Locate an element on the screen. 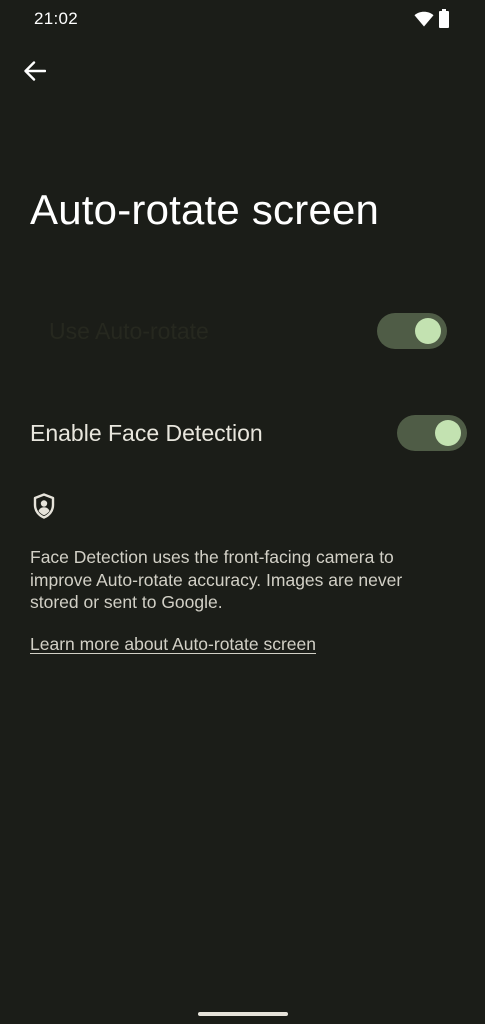  navigation-handle is located at coordinates (243, 1014).